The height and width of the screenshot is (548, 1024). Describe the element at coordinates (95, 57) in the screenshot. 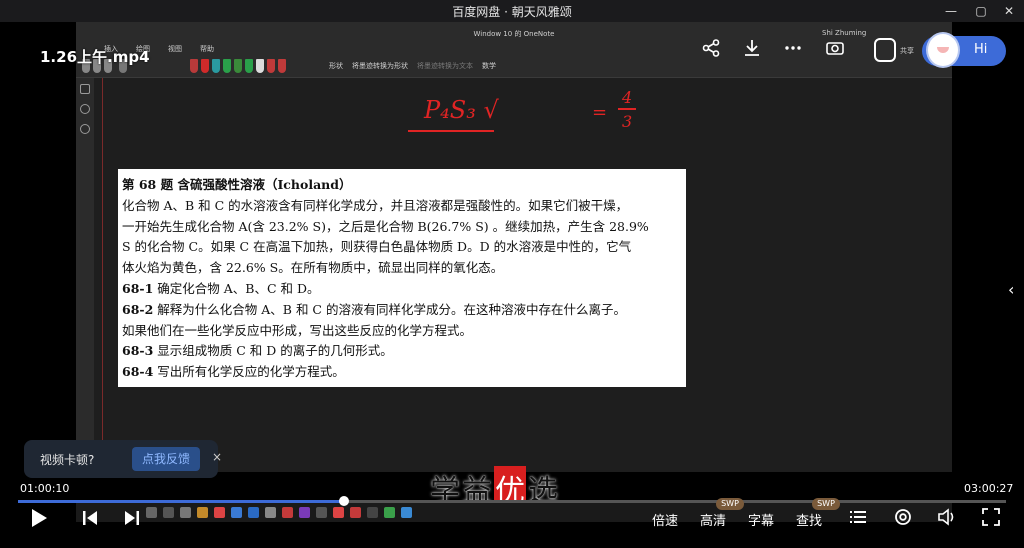

I see `video-title: 1.26上午.mp4` at that location.